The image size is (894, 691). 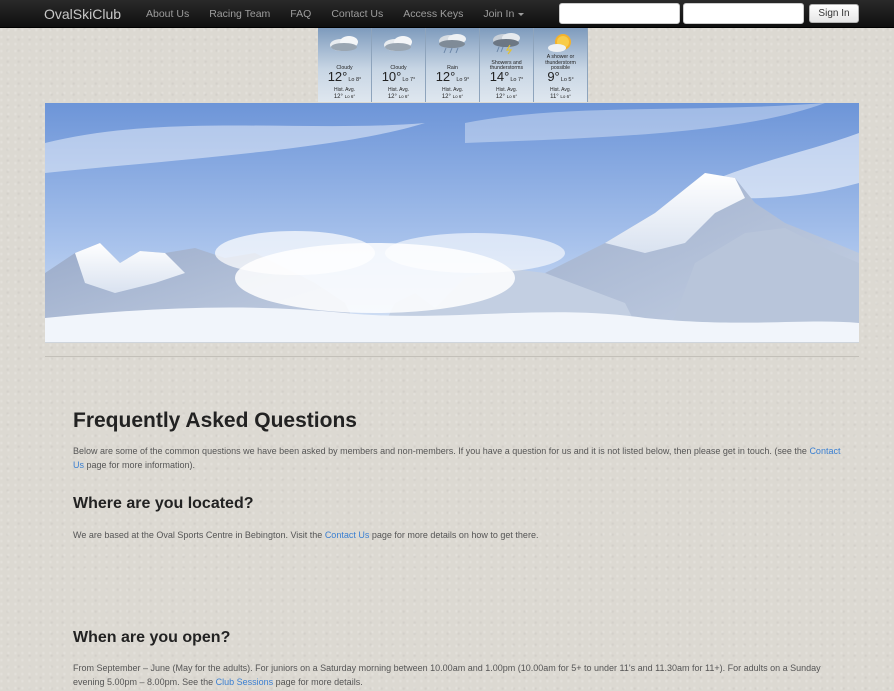 What do you see at coordinates (300, 14) in the screenshot?
I see `nav-faq: FAQ` at bounding box center [300, 14].